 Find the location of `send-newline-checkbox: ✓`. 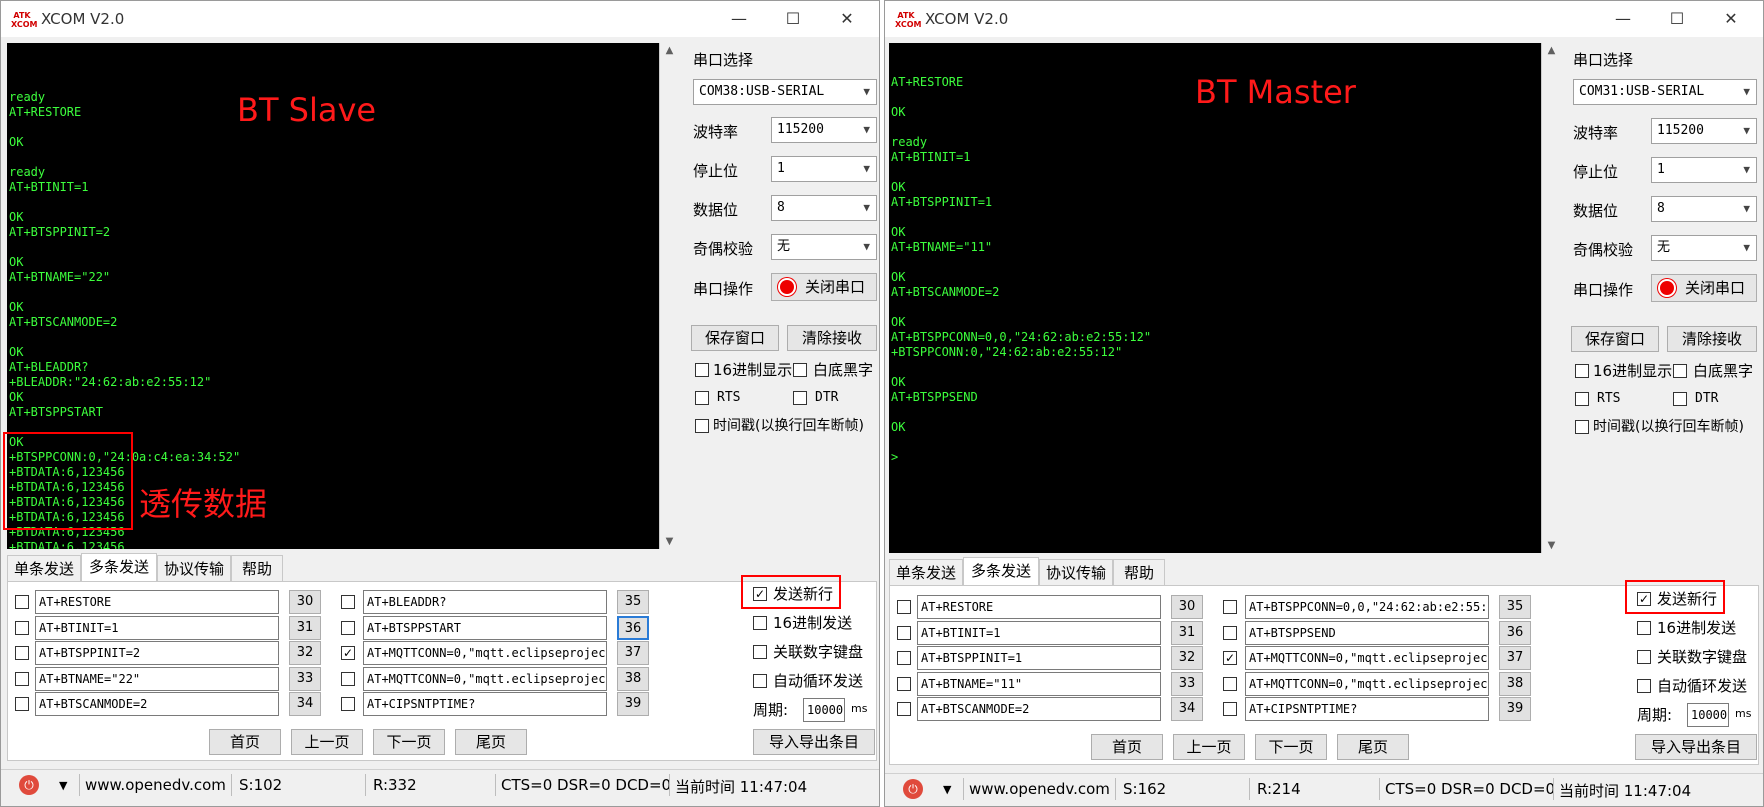

send-newline-checkbox: ✓ is located at coordinates (1644, 599).